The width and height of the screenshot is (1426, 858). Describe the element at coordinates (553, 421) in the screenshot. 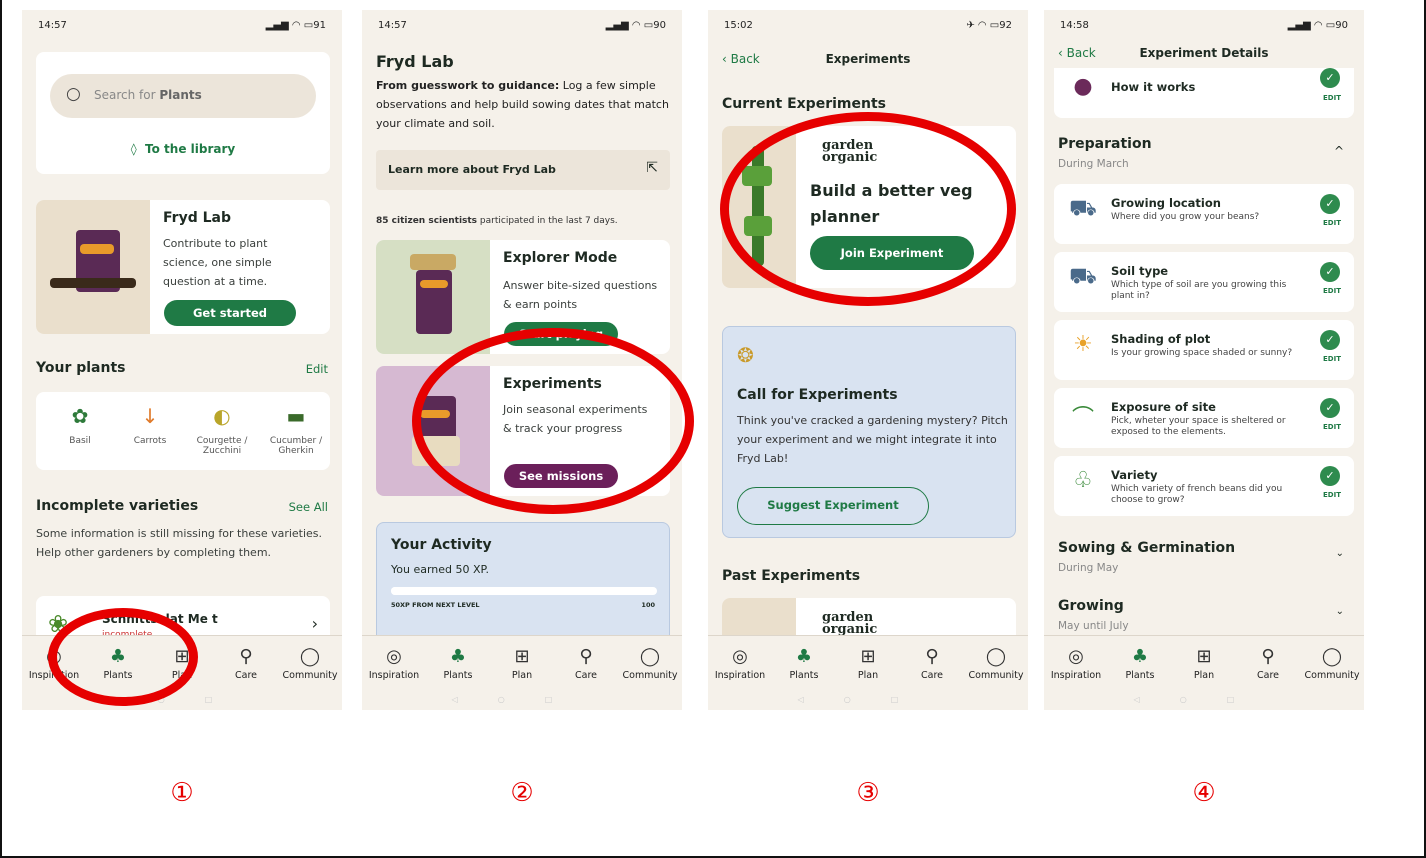

I see `highlight-ring-experiments` at that location.